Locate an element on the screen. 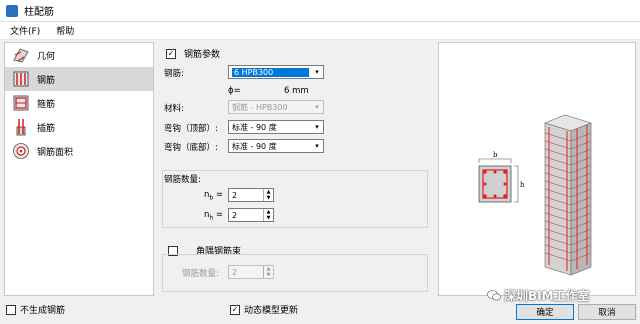  hook-bottom-select: 标准 - 90 度 ▾ is located at coordinates (276, 146).